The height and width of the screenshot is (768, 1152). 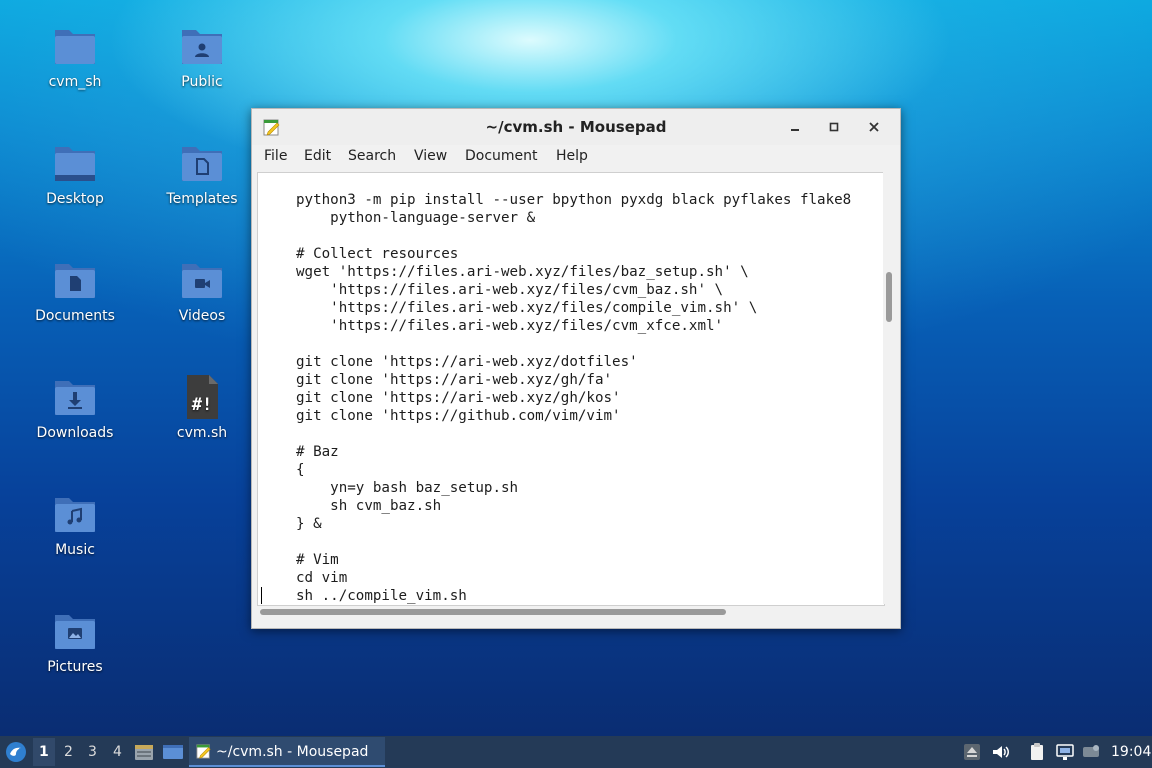 What do you see at coordinates (202, 199) in the screenshot?
I see `desktop-icon-label: Templates` at bounding box center [202, 199].